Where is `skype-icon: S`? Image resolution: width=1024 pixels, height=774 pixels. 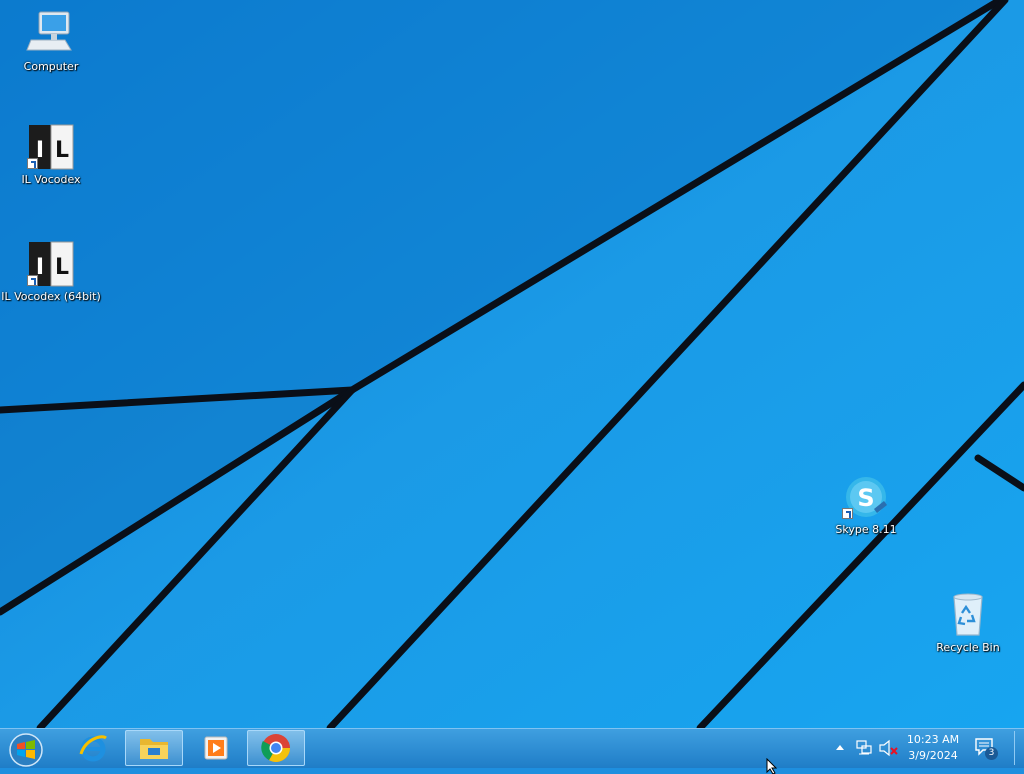 skype-icon: S is located at coordinates (866, 497).